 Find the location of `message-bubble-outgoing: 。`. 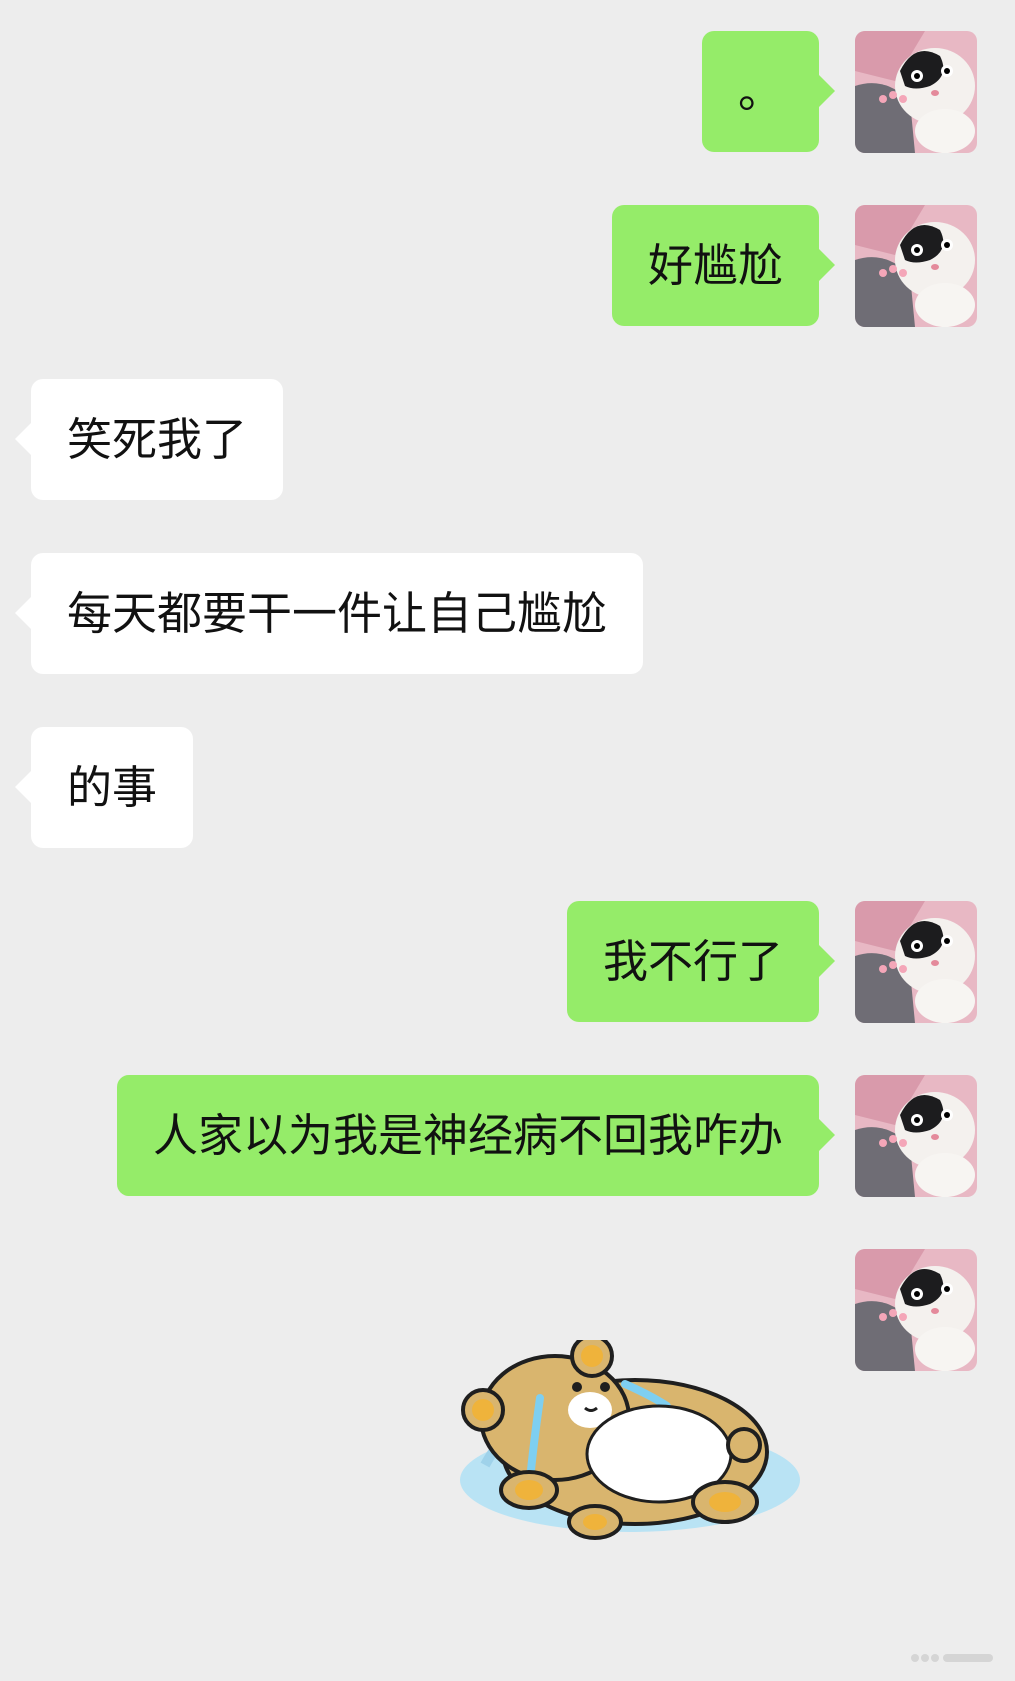

message-bubble-outgoing: 。 is located at coordinates (768, 91).